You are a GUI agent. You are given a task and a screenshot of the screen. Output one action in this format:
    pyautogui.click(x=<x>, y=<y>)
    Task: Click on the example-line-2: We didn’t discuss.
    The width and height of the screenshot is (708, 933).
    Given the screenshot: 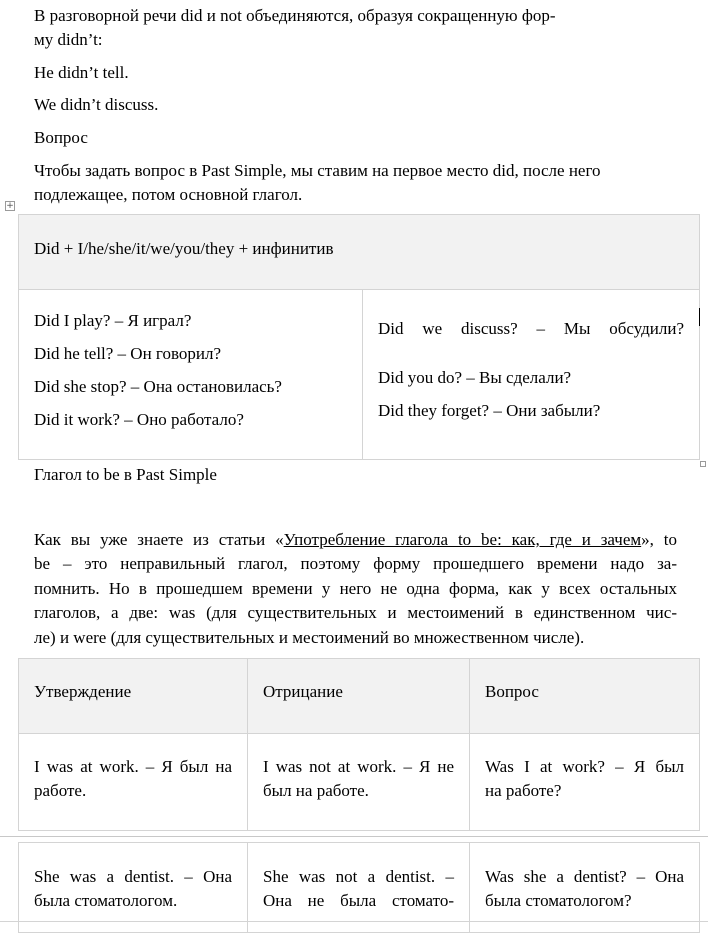 What is the action you would take?
    pyautogui.click(x=96, y=104)
    